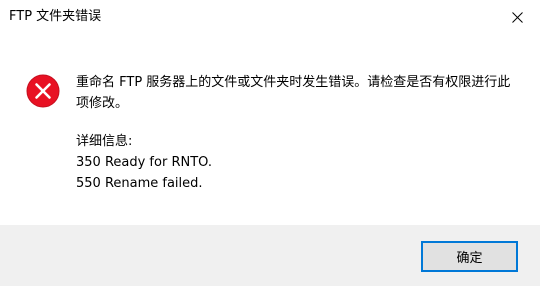 The image size is (540, 286). I want to click on error-icon, so click(43, 91).